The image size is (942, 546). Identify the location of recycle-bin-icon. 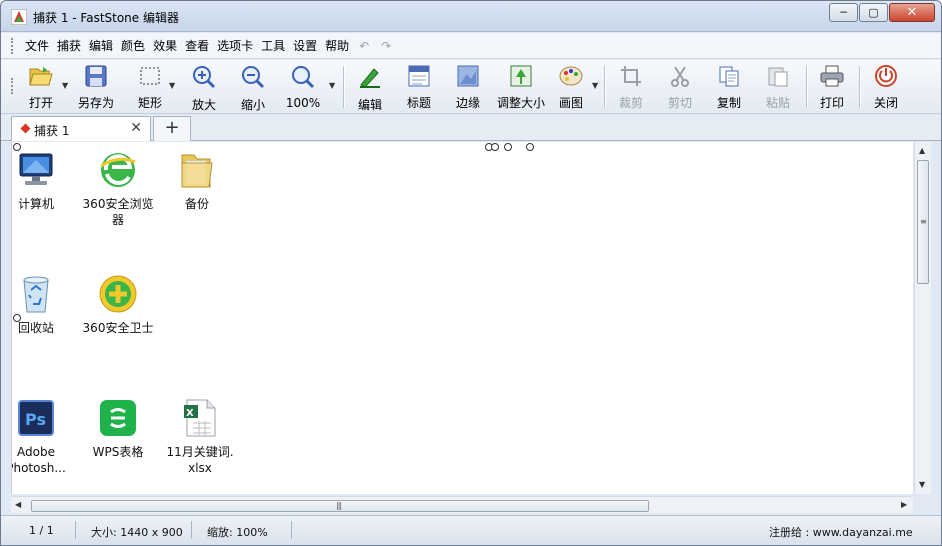
(36, 294).